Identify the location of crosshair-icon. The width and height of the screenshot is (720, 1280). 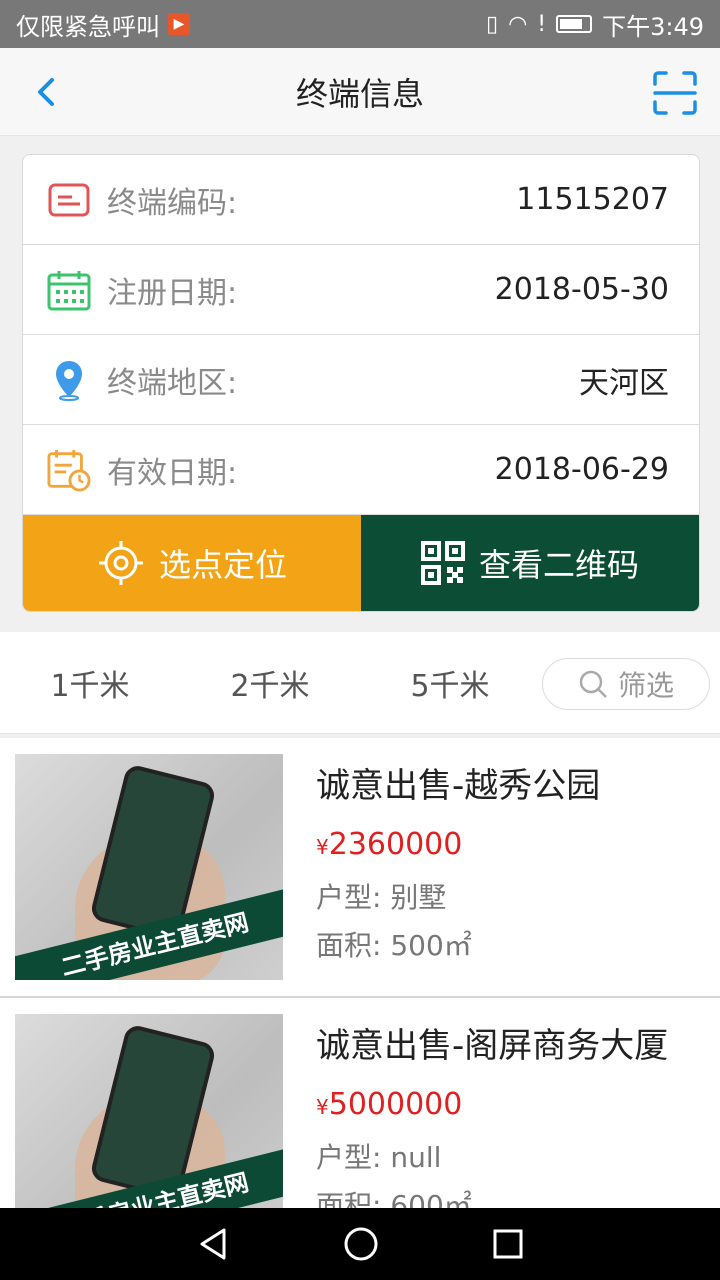
(120, 563).